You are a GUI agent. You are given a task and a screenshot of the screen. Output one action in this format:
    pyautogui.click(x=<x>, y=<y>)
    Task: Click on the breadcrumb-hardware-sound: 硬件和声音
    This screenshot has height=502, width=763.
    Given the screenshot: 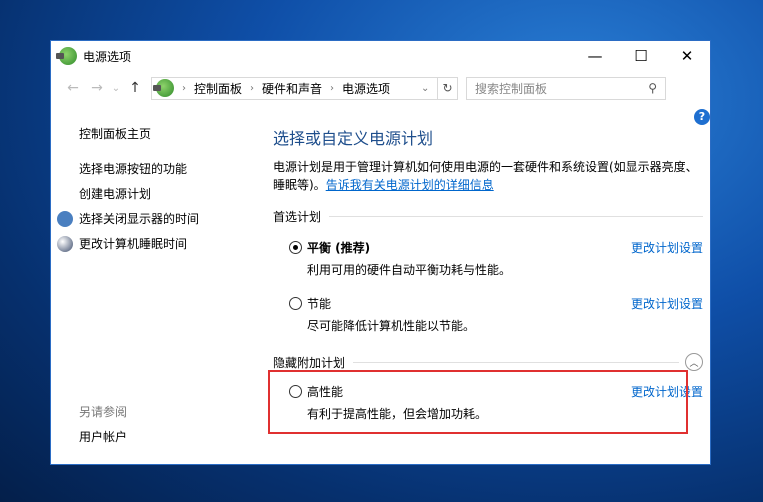 What is the action you would take?
    pyautogui.click(x=292, y=88)
    